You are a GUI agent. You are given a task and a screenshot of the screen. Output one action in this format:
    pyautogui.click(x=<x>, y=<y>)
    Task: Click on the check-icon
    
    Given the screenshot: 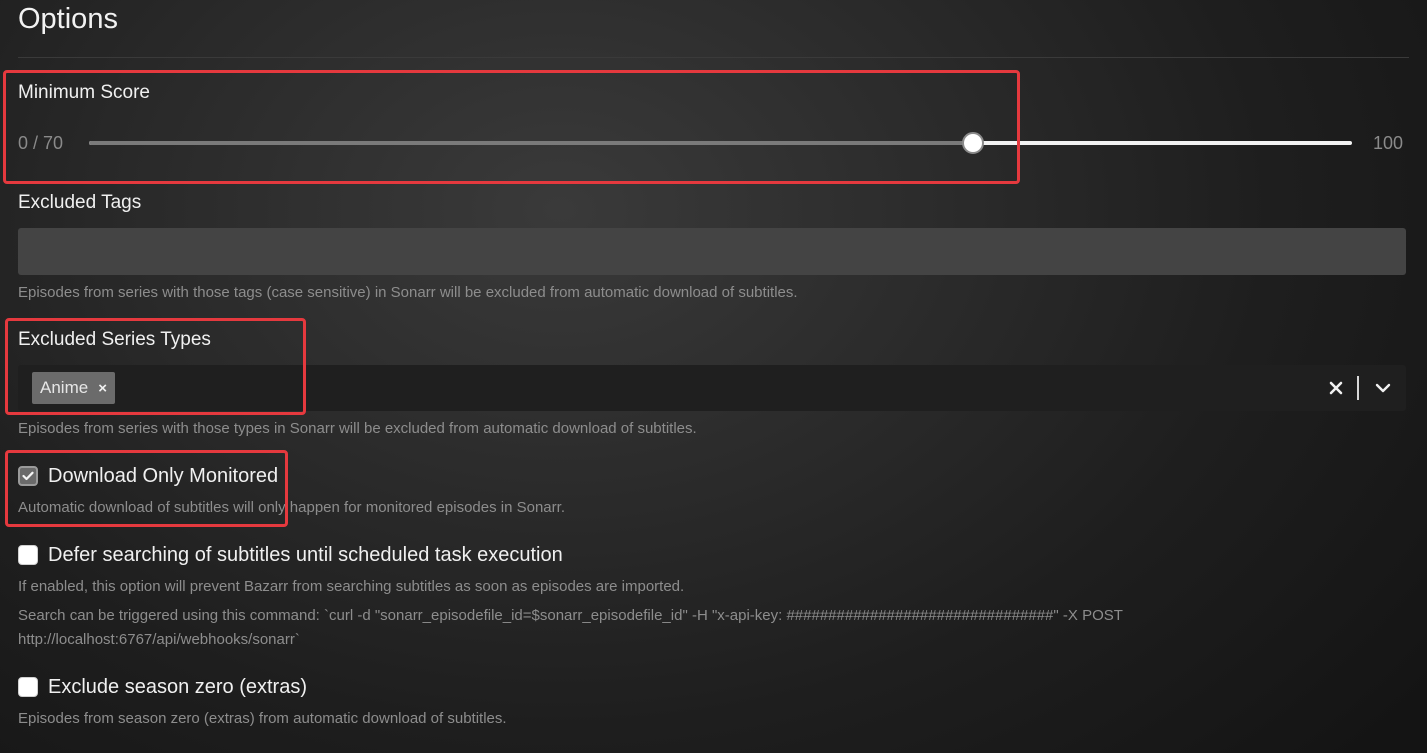 What is the action you would take?
    pyautogui.click(x=28, y=476)
    